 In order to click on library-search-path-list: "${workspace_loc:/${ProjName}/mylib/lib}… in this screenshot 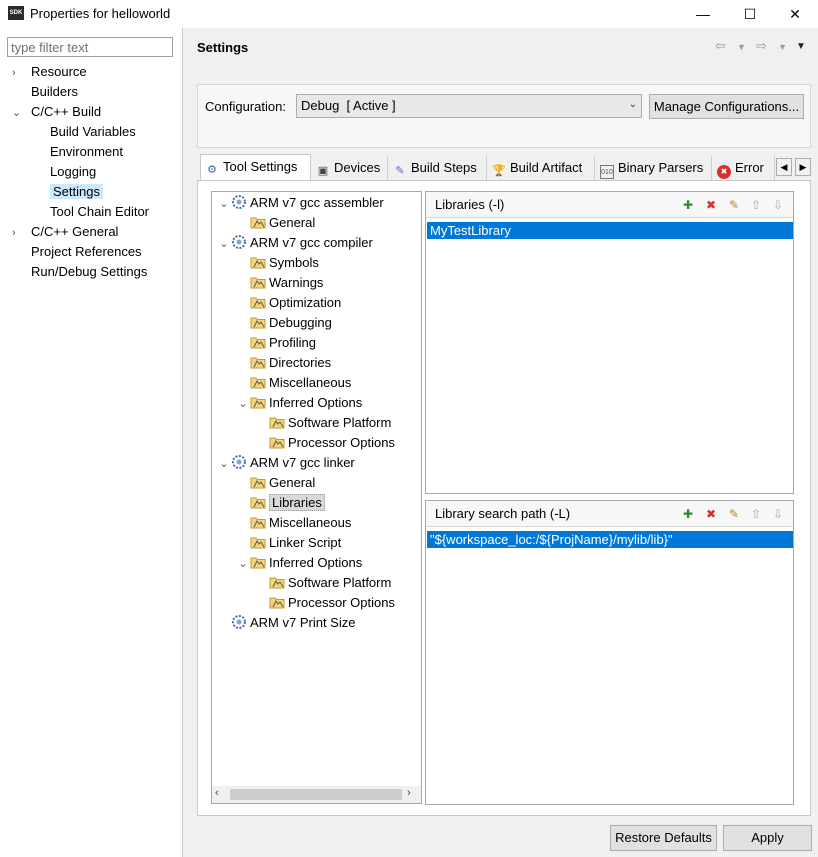, I will do `click(610, 539)`.